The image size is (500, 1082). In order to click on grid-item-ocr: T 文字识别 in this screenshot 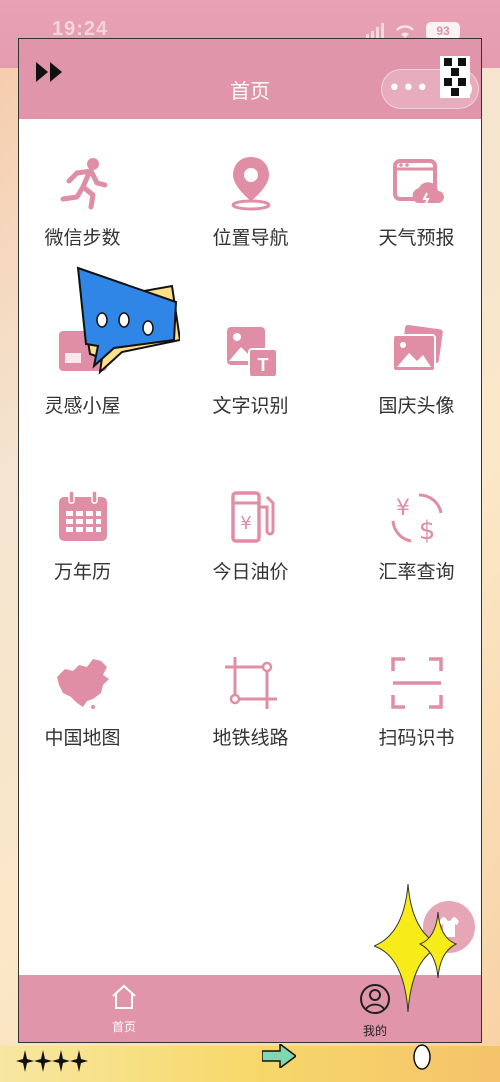, I will do `click(250, 383)`.